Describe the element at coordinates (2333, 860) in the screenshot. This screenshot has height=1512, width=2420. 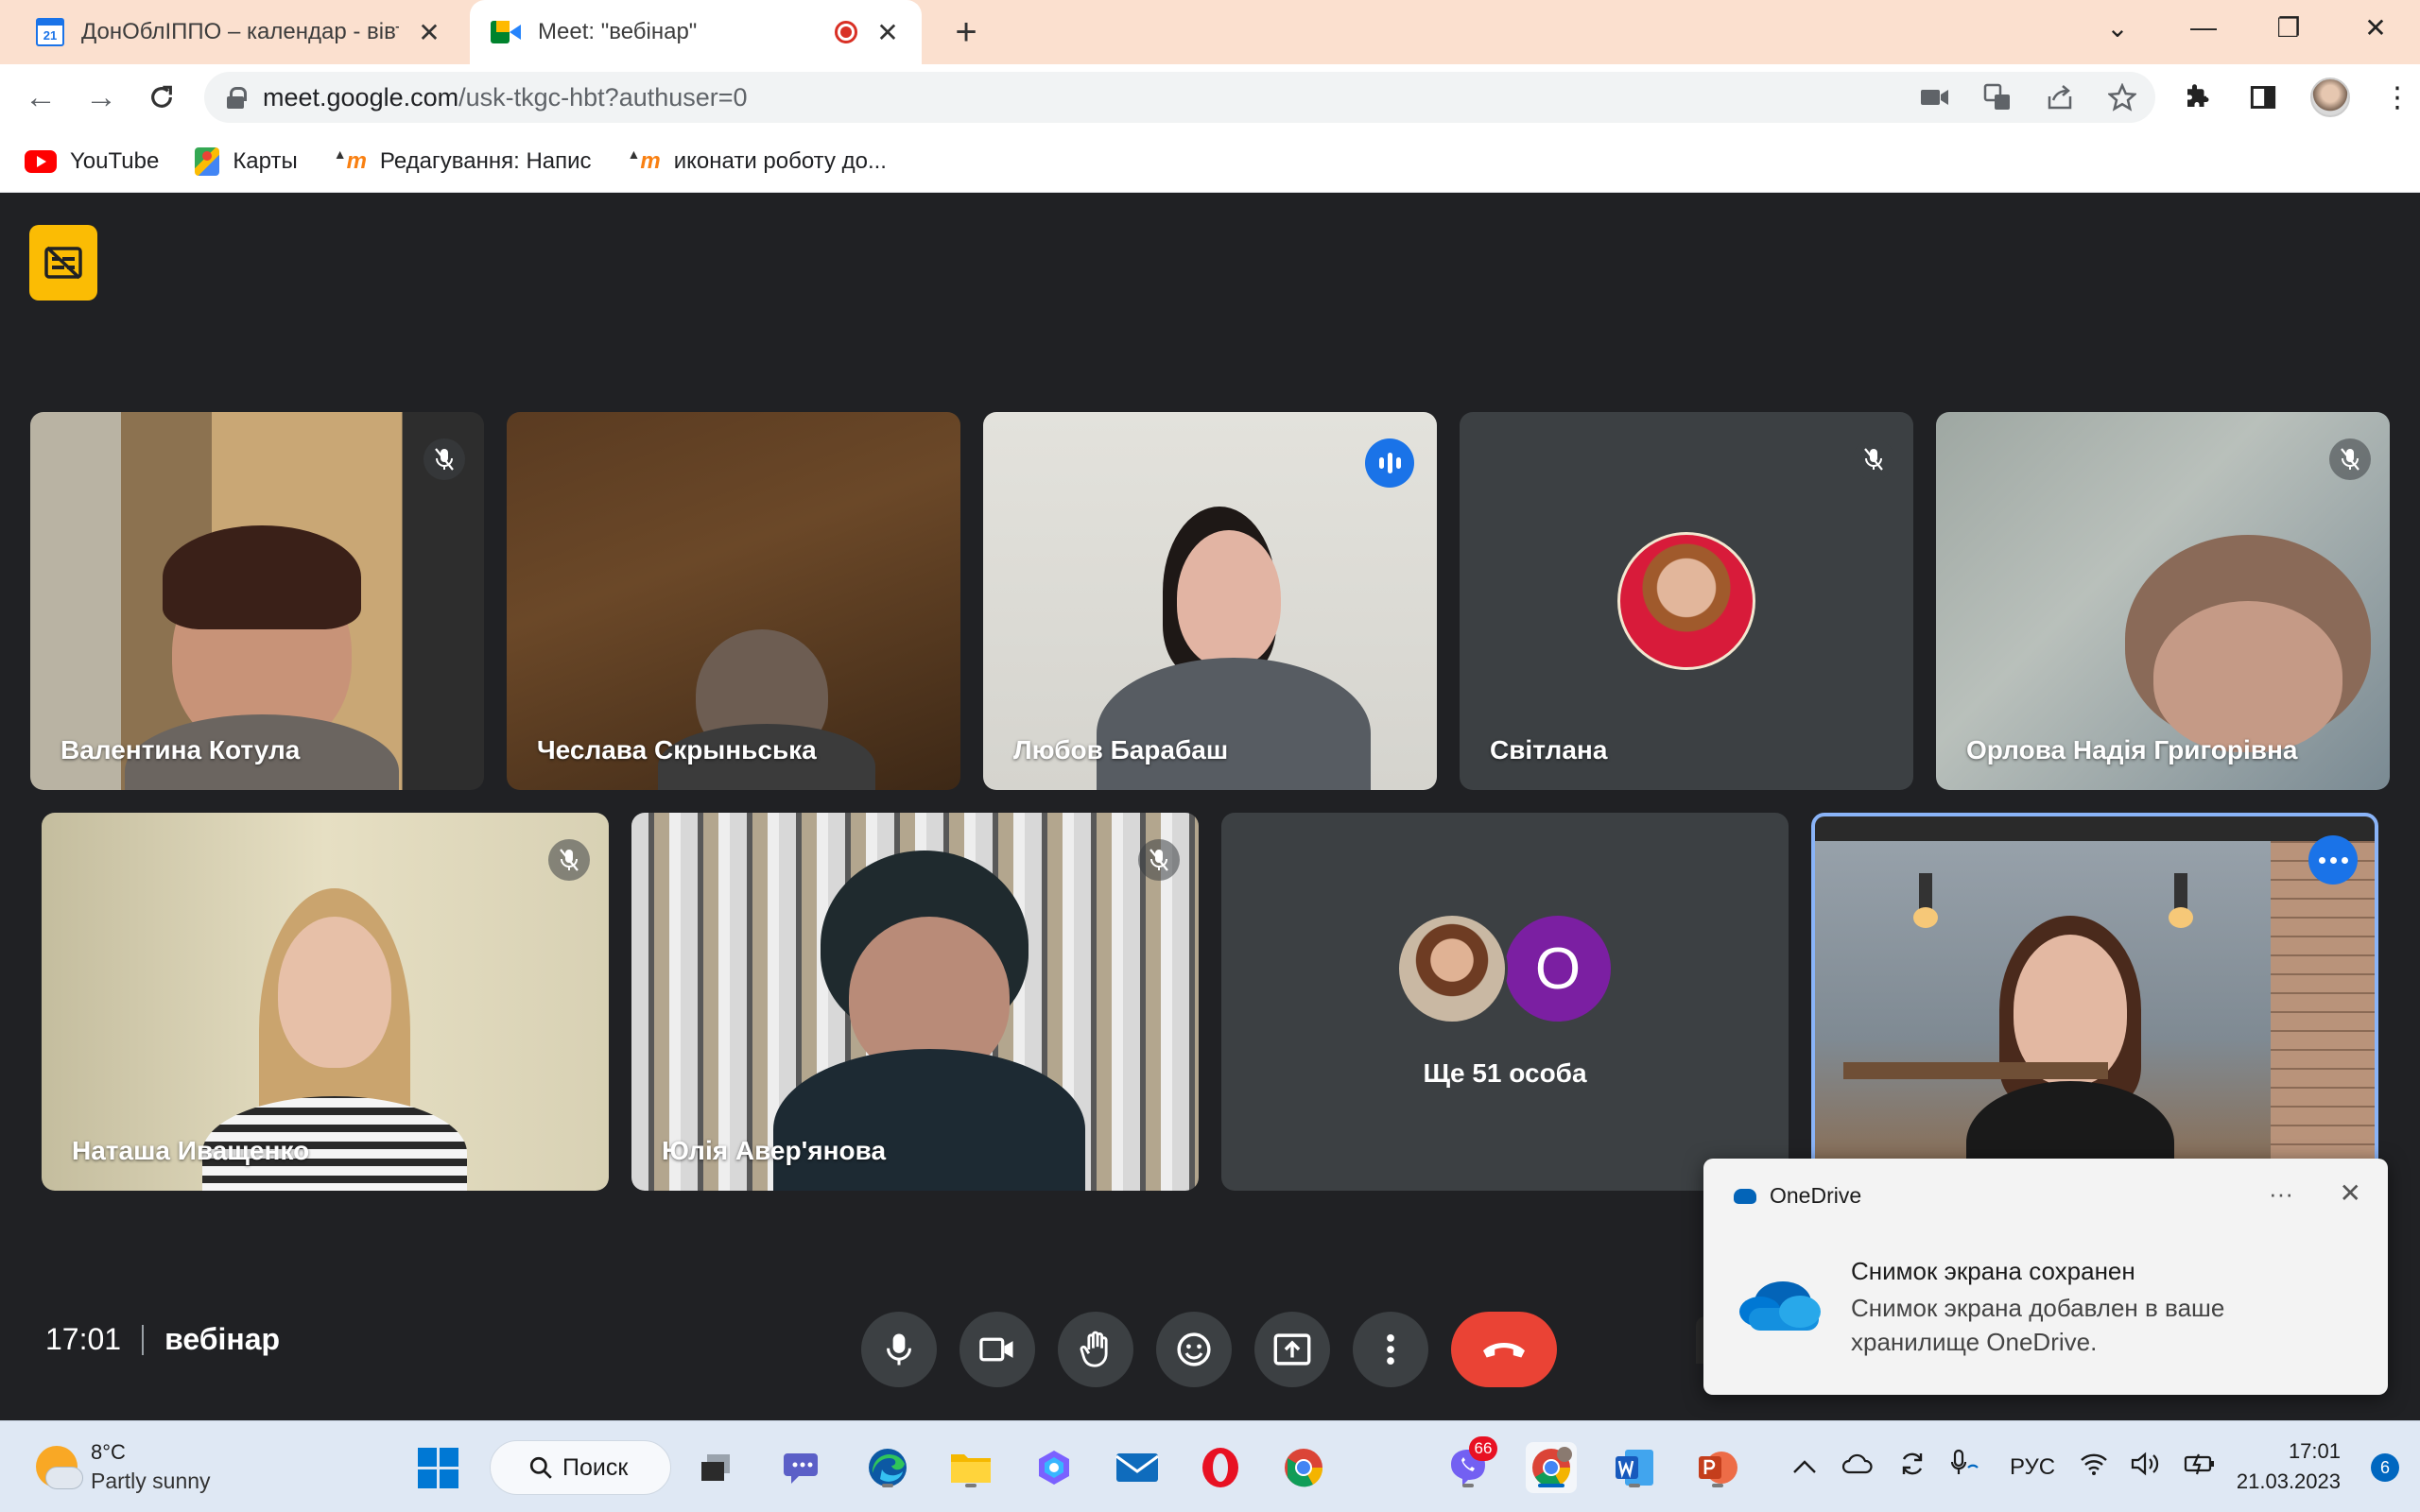
I see `tile-options-icon` at that location.